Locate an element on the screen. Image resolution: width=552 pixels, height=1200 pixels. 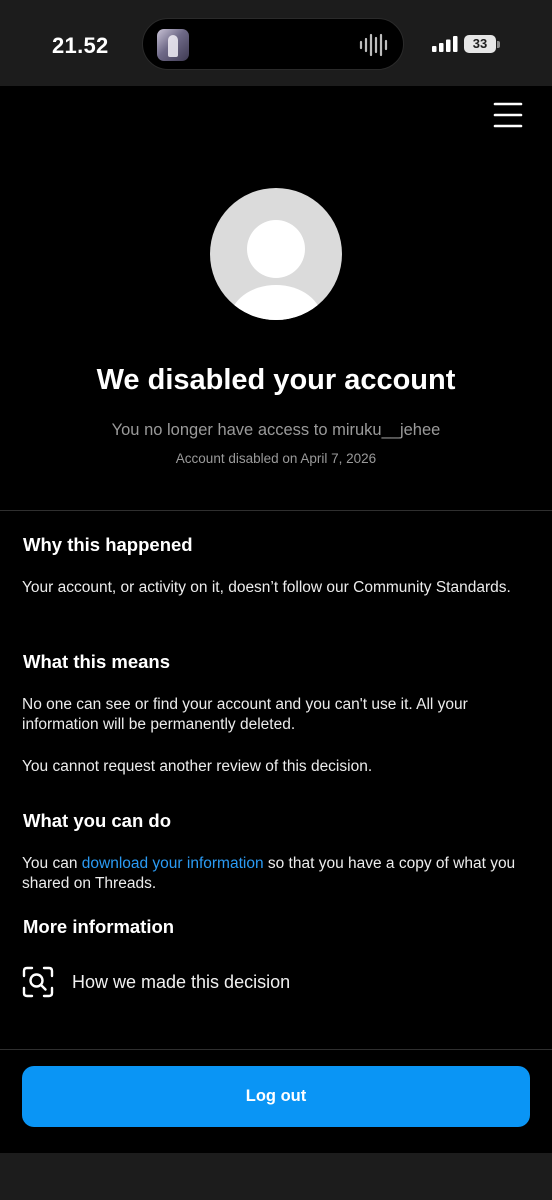
logout-button: Log out is located at coordinates (276, 1096).